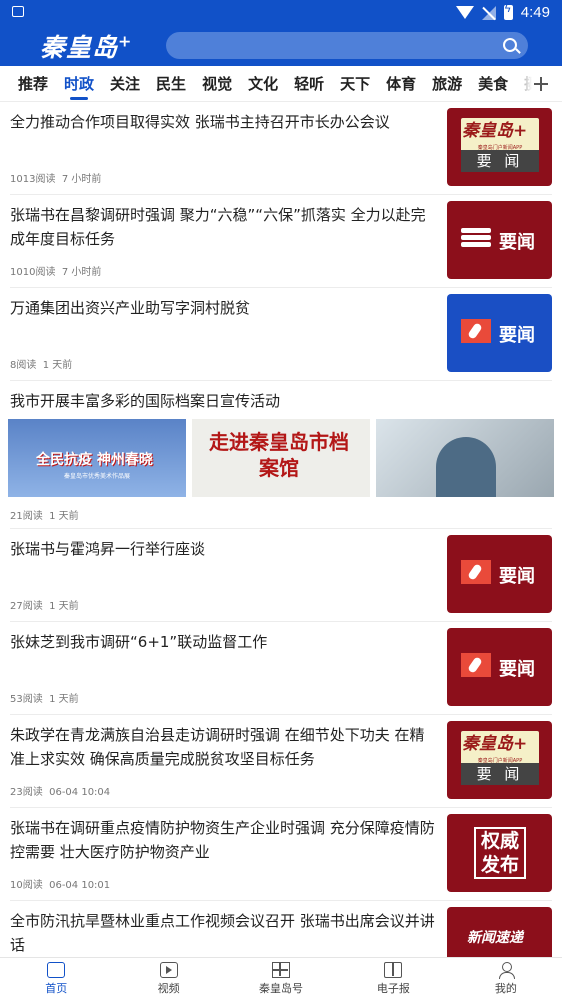 The width and height of the screenshot is (562, 999). What do you see at coordinates (125, 83) in the screenshot?
I see `tab-follow: 关注` at bounding box center [125, 83].